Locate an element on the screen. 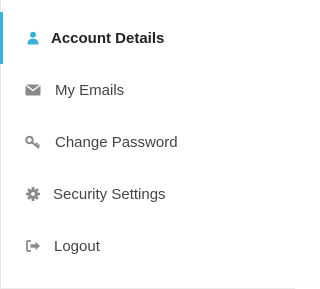 This screenshot has height=289, width=320. menu-item-label: Security Settings is located at coordinates (109, 194).